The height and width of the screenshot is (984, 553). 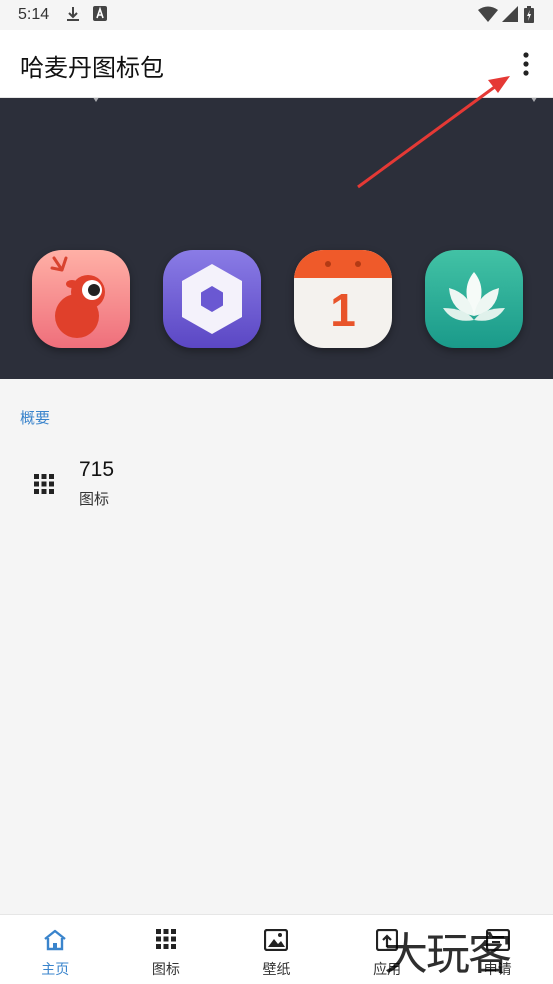 What do you see at coordinates (92, 68) in the screenshot?
I see `app-title: 哈麦丹图标包` at bounding box center [92, 68].